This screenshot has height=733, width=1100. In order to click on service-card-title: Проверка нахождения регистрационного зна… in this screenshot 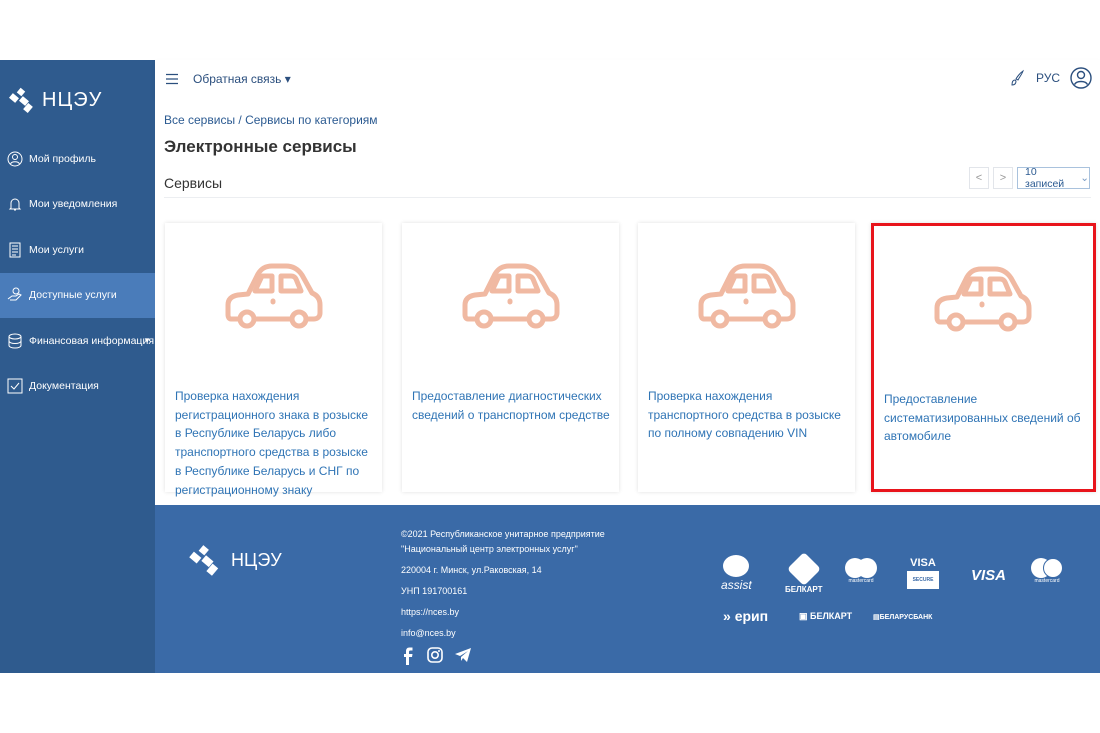, I will do `click(274, 443)`.